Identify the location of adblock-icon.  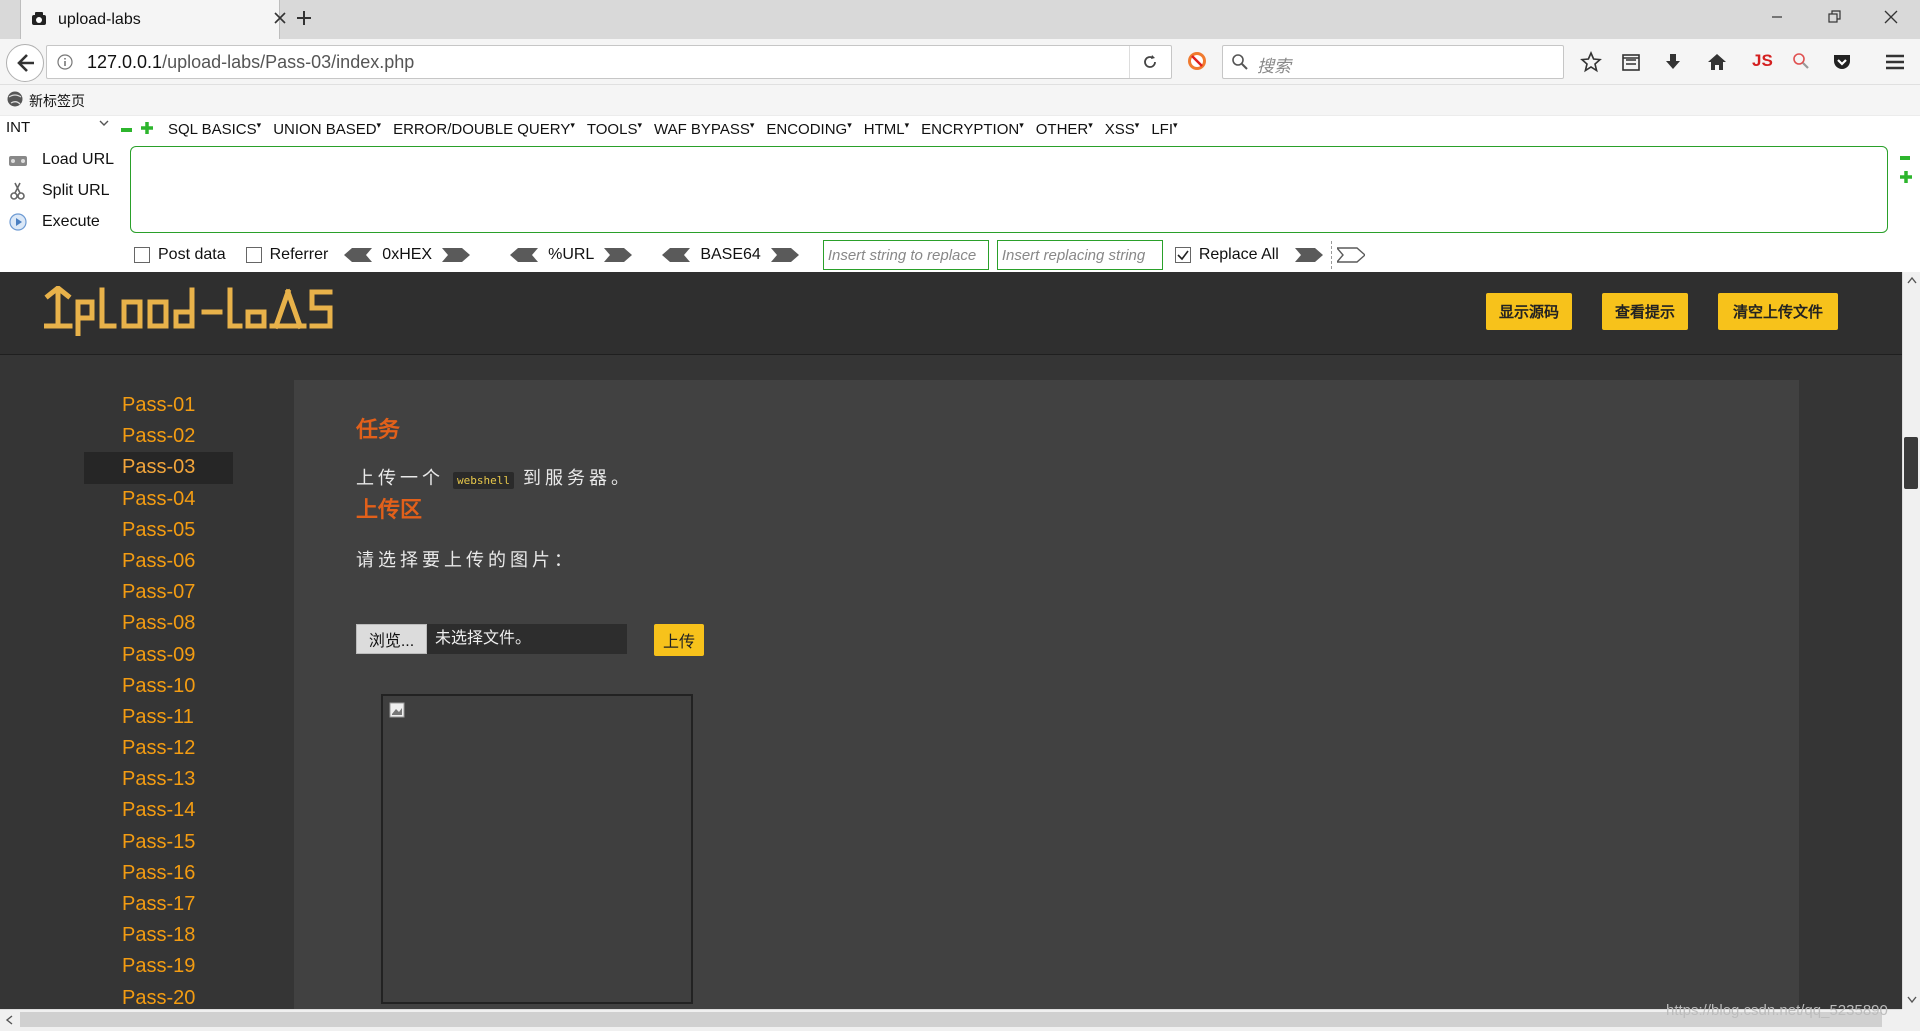
(1197, 61).